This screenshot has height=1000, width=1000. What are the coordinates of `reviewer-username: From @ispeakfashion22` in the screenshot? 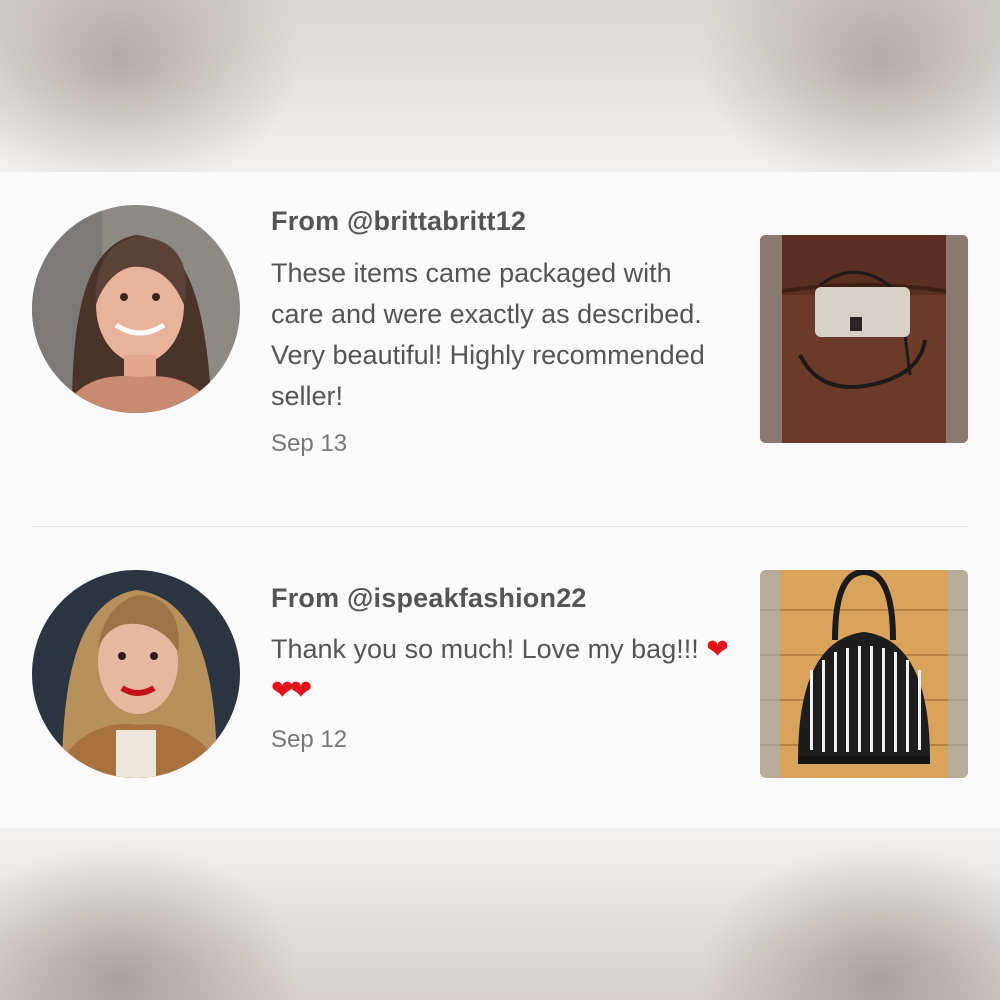 It's located at (429, 598).